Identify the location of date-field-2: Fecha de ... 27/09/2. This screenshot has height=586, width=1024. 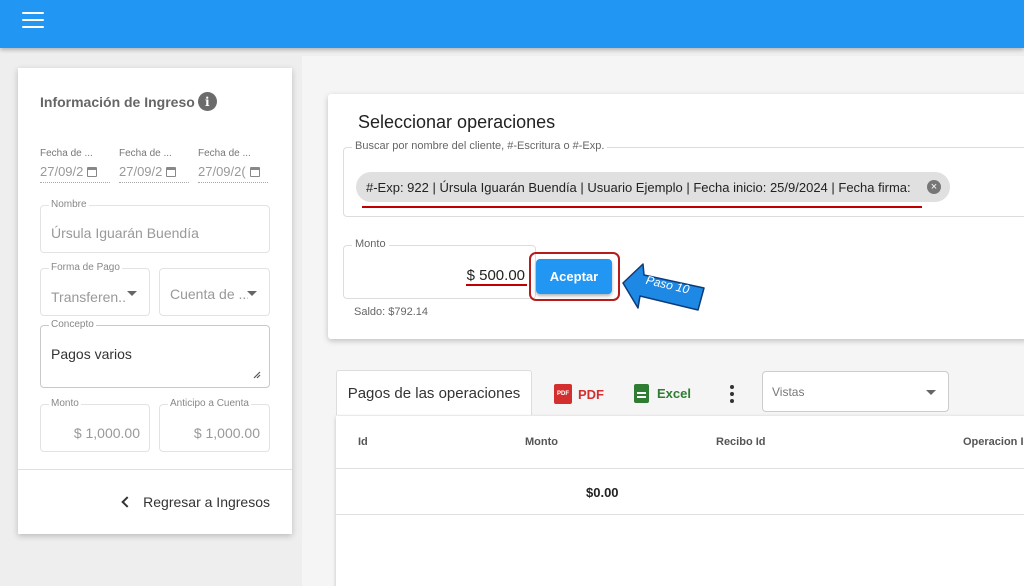
(154, 165).